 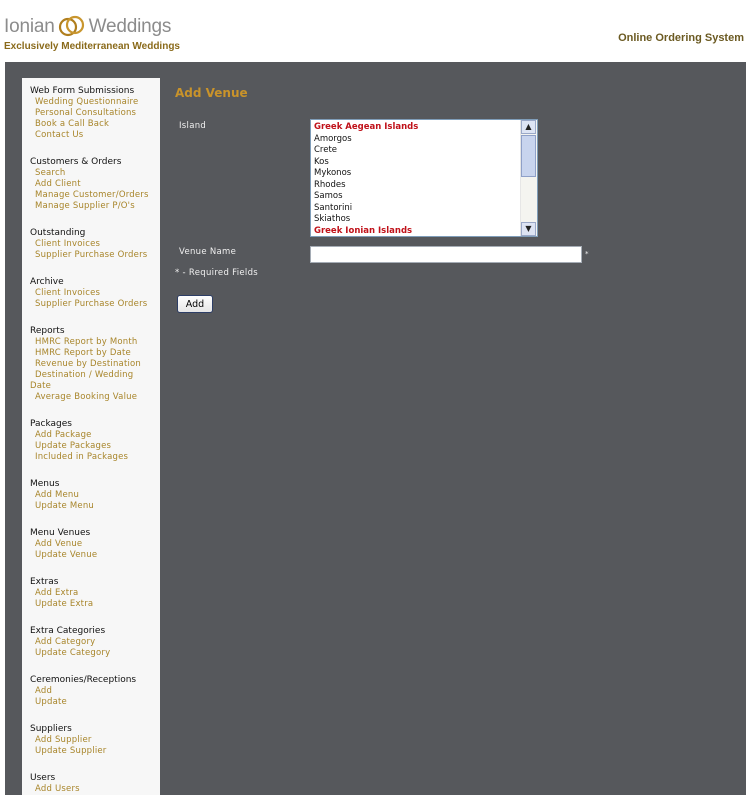 What do you see at coordinates (95, 653) in the screenshot?
I see `nav-link-update-category: Update Category` at bounding box center [95, 653].